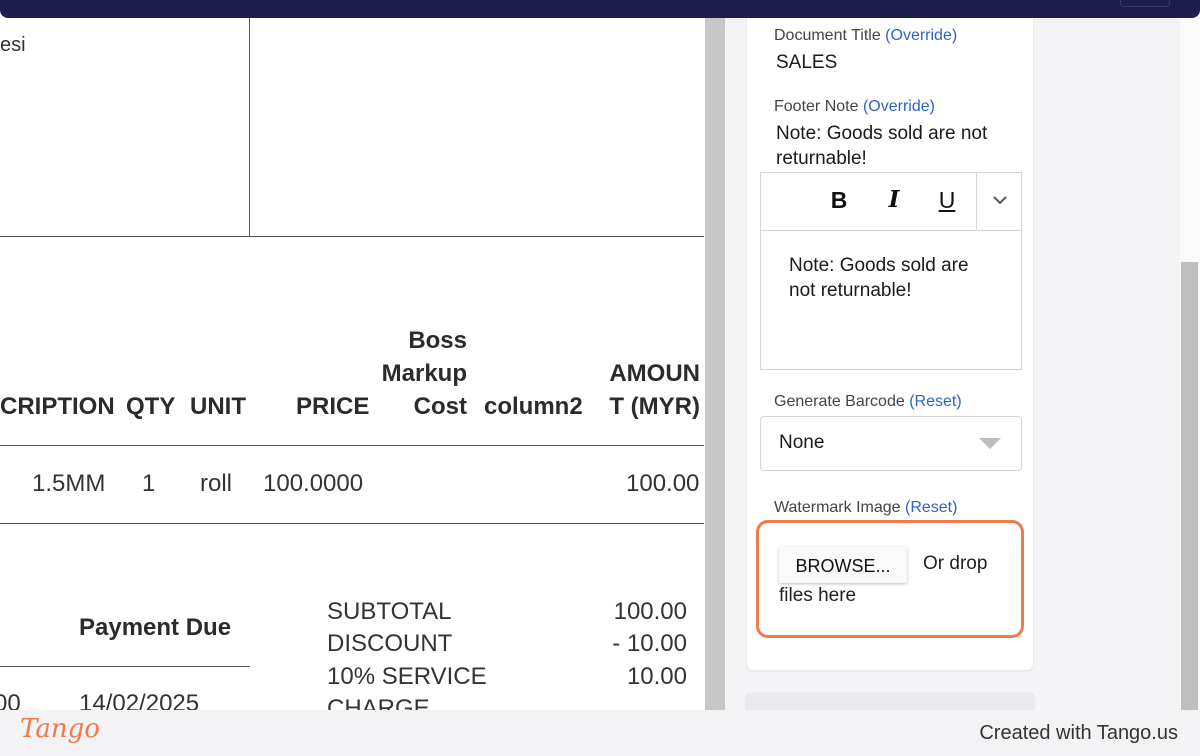 The width and height of the screenshot is (1200, 756). I want to click on boss-line-1: Boss, so click(437, 340).